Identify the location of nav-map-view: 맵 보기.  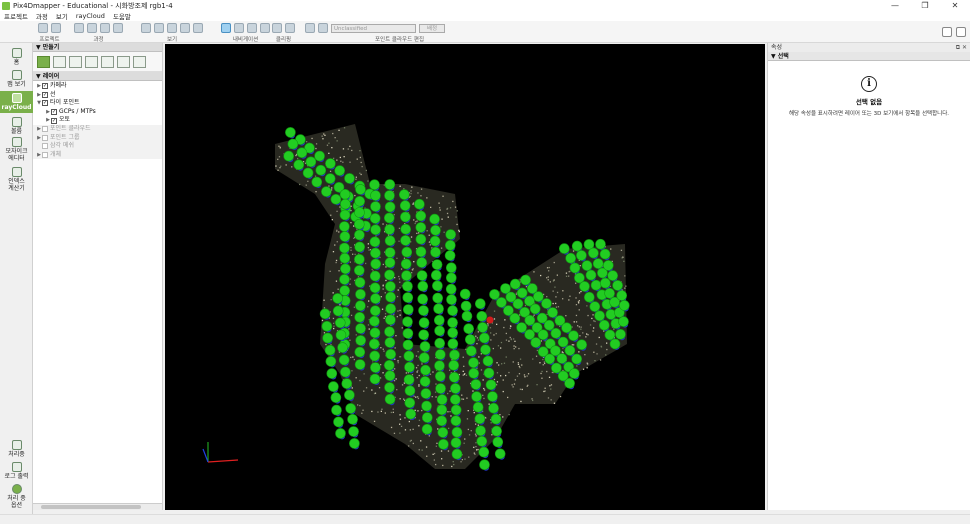
(16, 79).